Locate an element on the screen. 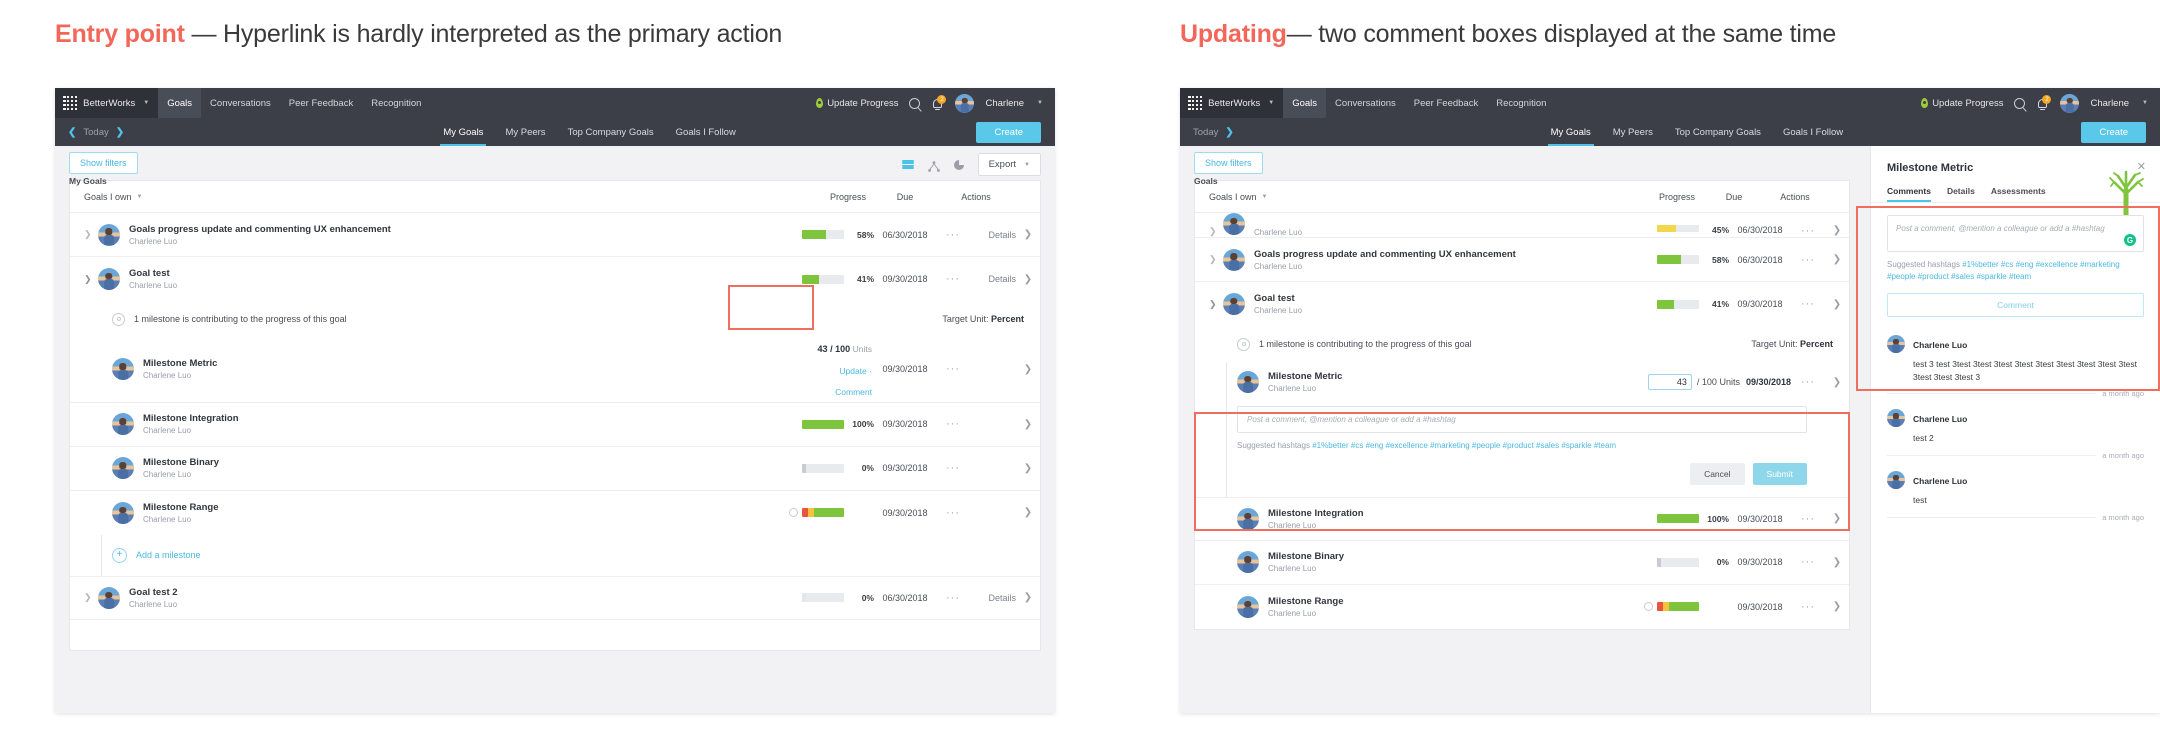 Image resolution: width=2160 pixels, height=752 pixels. table-row-partial: ❯ Charlene Luo 45% 06/30/2018 ··· ❯ is located at coordinates (1522, 225).